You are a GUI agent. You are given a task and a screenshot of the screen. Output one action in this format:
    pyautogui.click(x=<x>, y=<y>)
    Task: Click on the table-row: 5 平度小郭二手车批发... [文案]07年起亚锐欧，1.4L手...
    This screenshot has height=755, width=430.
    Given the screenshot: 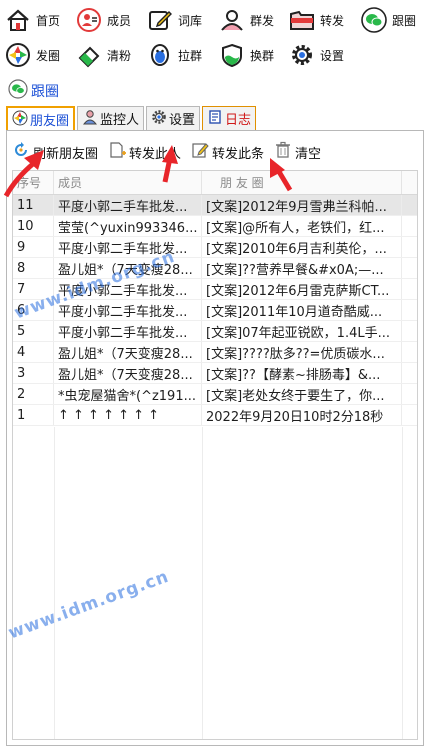 What is the action you would take?
    pyautogui.click(x=215, y=331)
    